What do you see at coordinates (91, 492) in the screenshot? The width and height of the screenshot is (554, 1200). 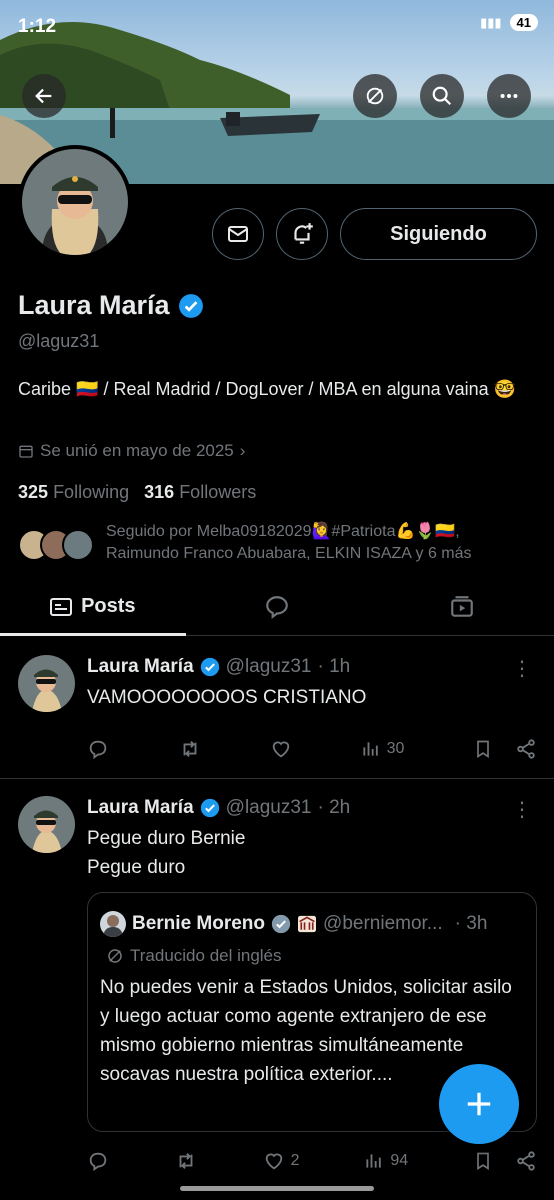 I see `following-label: Following` at bounding box center [91, 492].